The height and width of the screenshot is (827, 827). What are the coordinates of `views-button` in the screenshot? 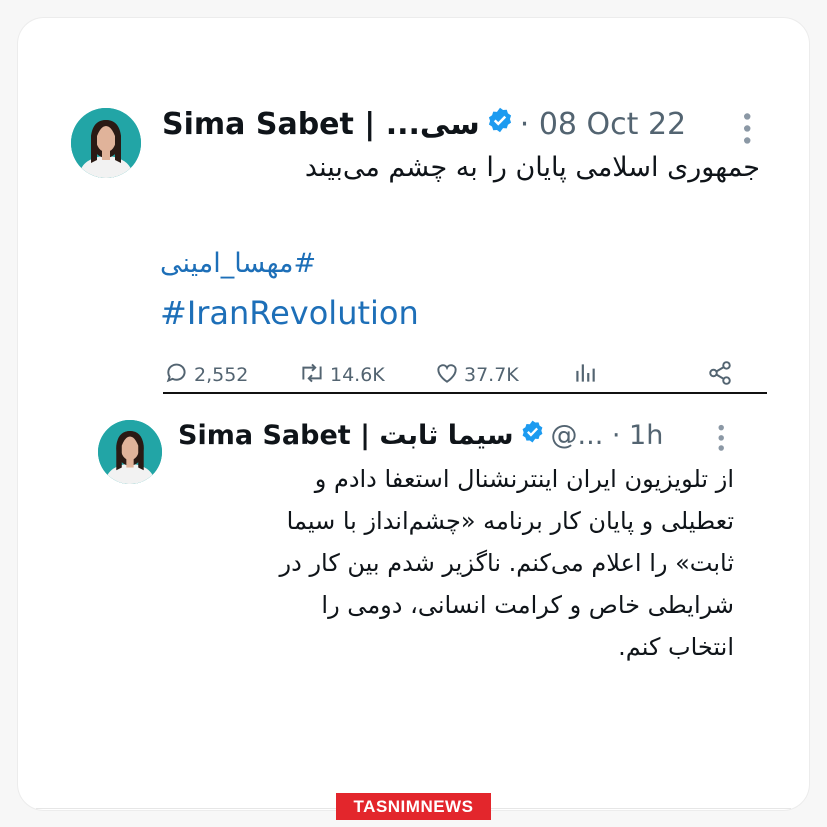 It's located at (585, 375).